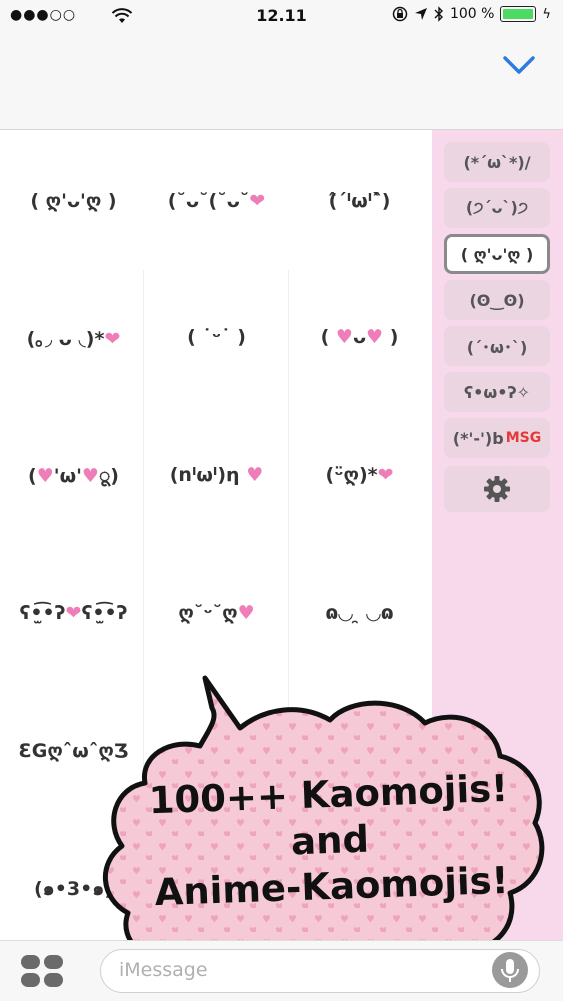 This screenshot has width=563, height=1001. Describe the element at coordinates (497, 162) in the screenshot. I see `category-tab-1: (*ˊωˋ*)/` at that location.